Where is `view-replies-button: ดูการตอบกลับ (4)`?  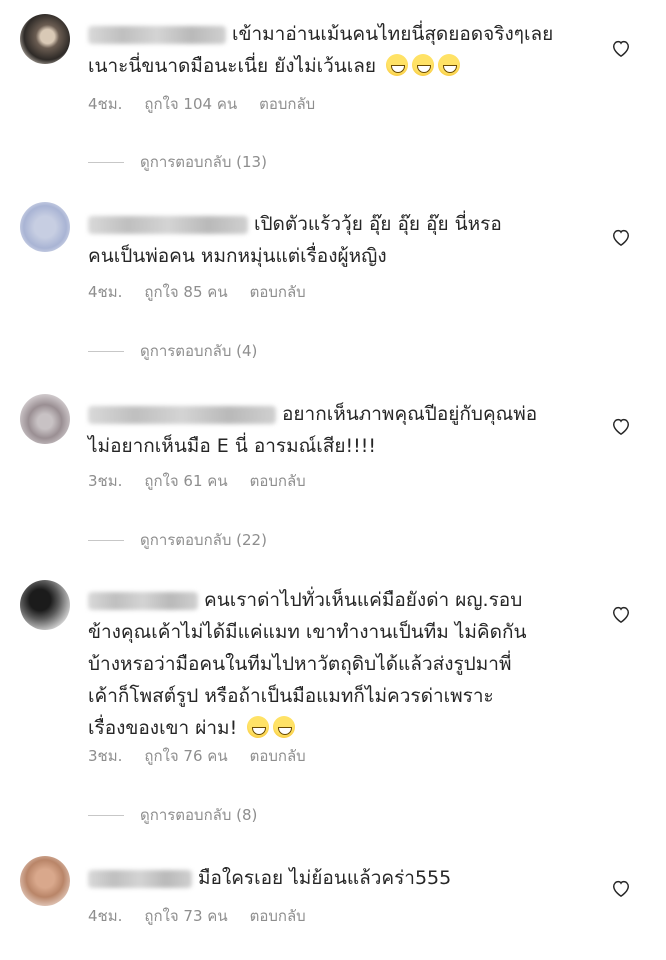
view-replies-button: ดูการตอบกลับ (4) is located at coordinates (172, 351).